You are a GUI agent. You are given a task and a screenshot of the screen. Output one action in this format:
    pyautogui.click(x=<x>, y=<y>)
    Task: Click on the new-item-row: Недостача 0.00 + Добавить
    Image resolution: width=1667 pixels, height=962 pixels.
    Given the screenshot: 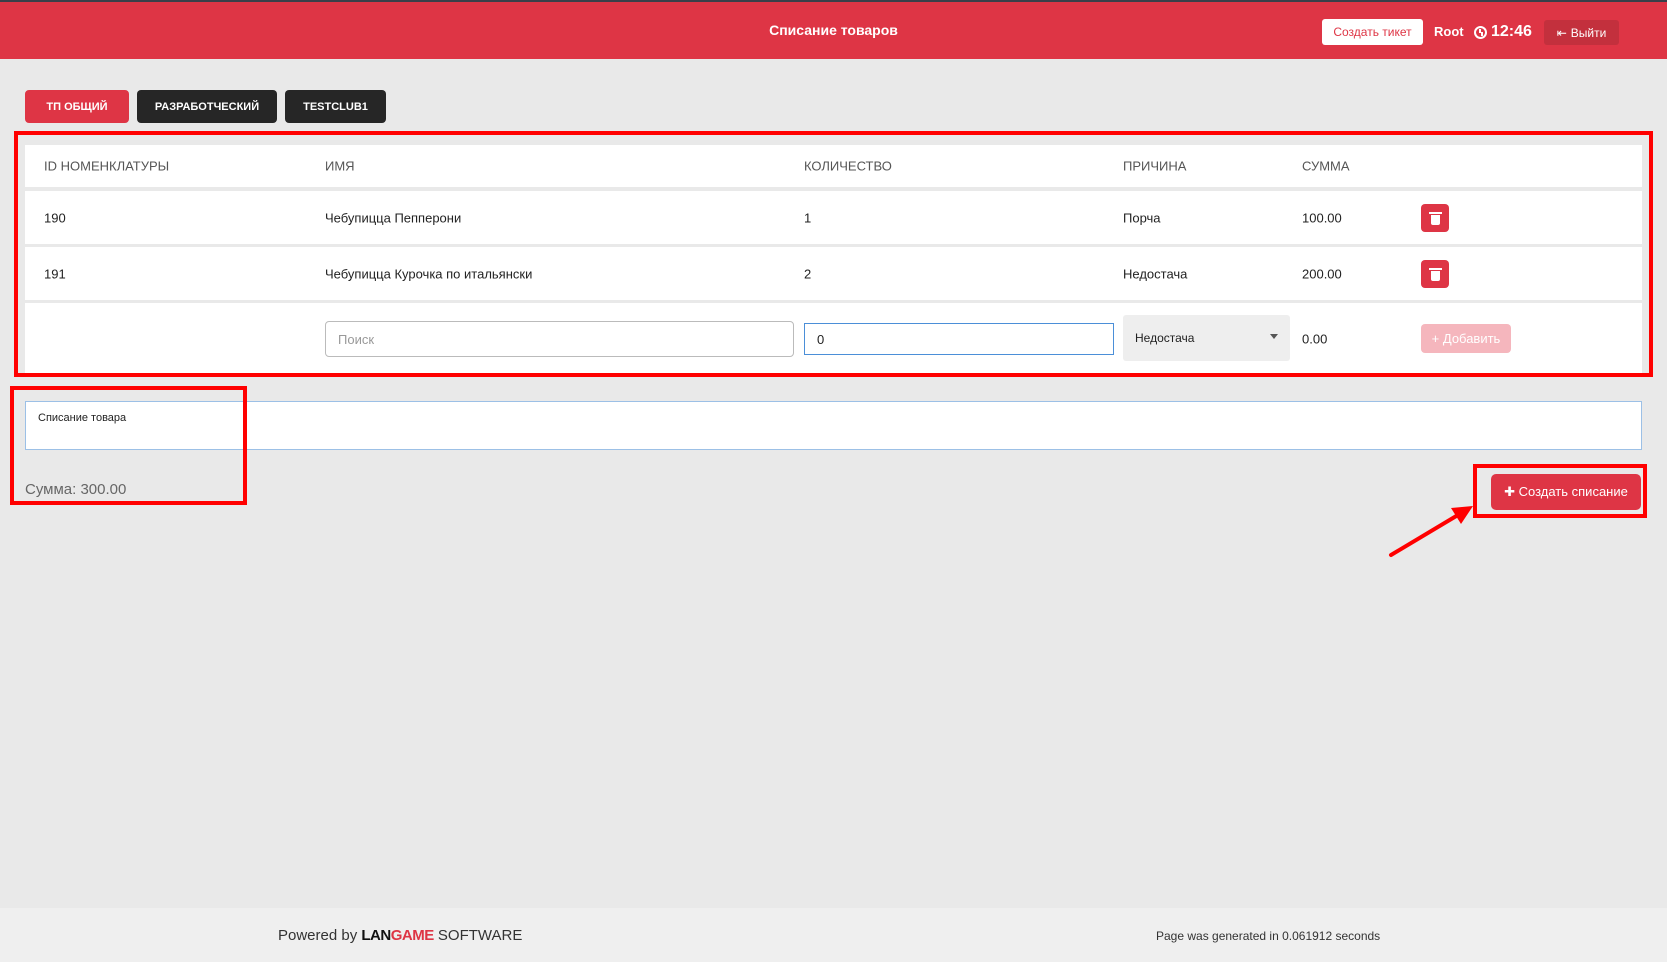 What is the action you would take?
    pyautogui.click(x=833, y=338)
    